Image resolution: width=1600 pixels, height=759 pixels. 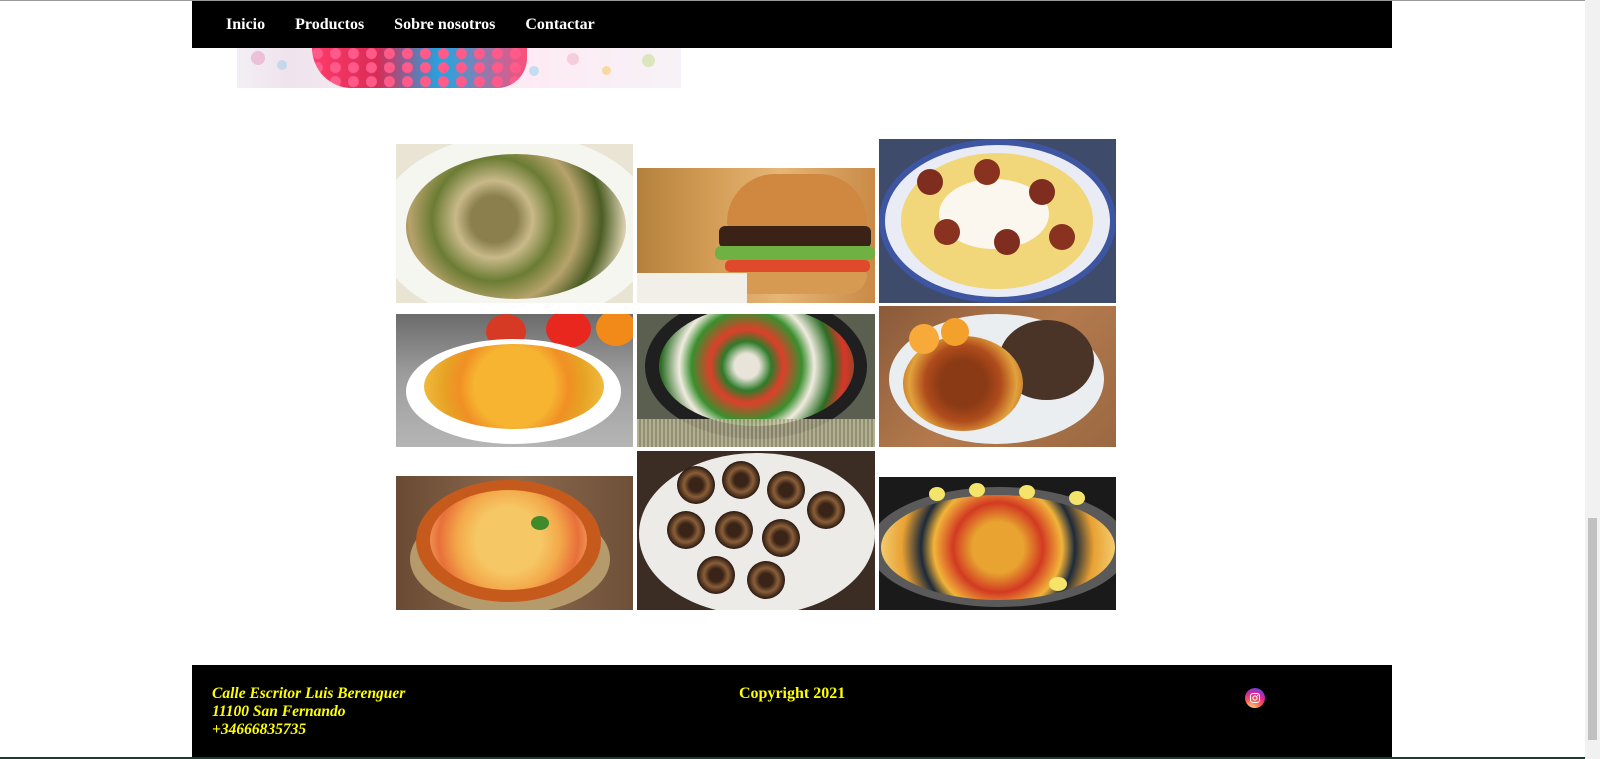 I want to click on snails-image, so click(x=756, y=530).